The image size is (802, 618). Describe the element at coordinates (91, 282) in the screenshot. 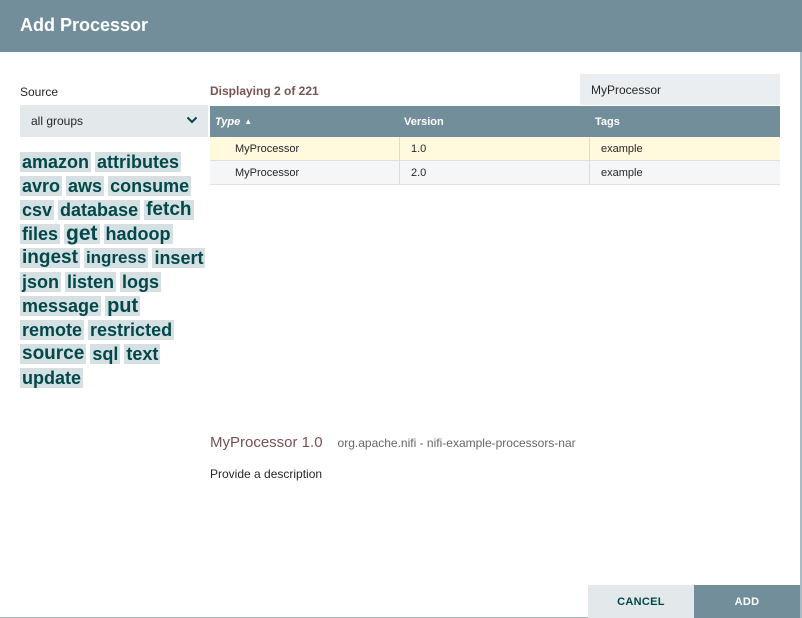

I see `tag-listen: listen` at that location.